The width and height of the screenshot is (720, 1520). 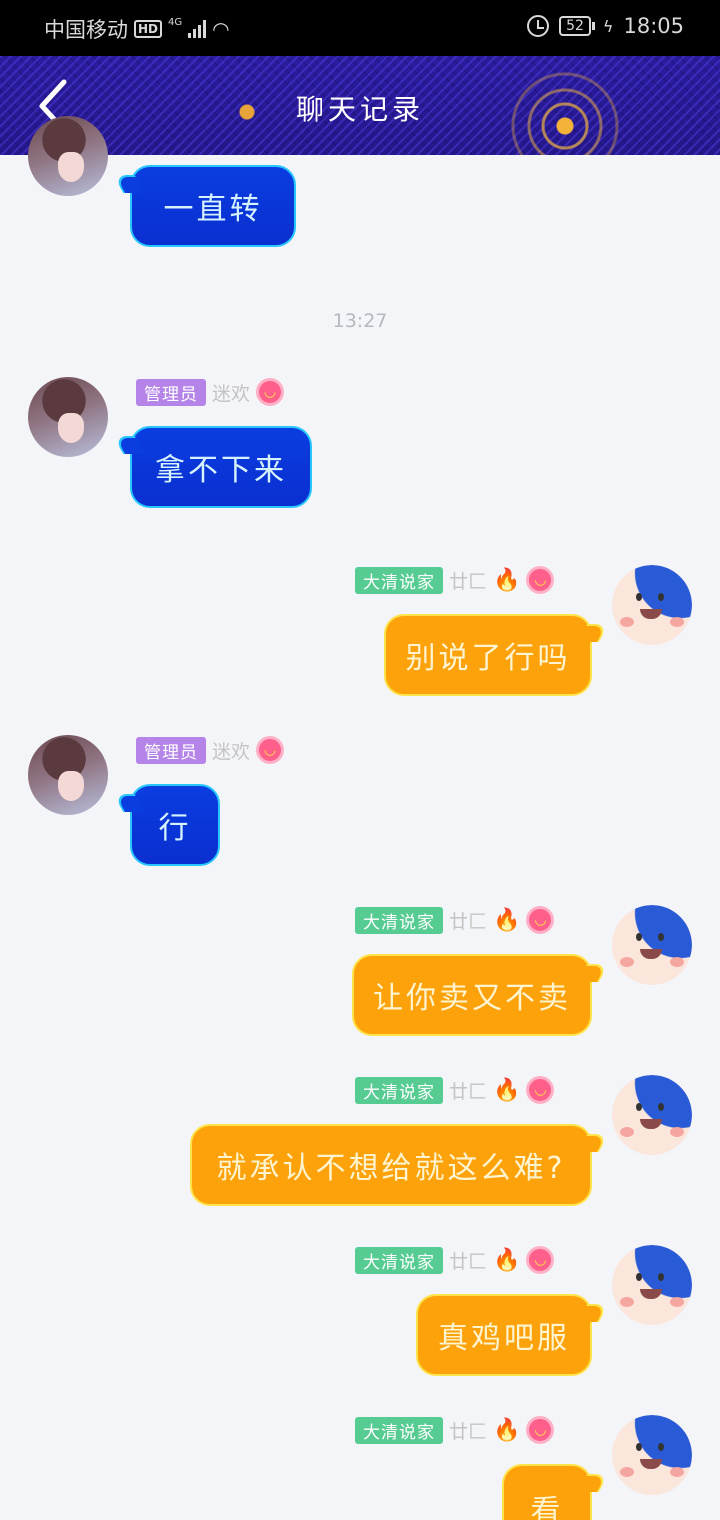 What do you see at coordinates (538, 26) in the screenshot?
I see `alarm-icon` at bounding box center [538, 26].